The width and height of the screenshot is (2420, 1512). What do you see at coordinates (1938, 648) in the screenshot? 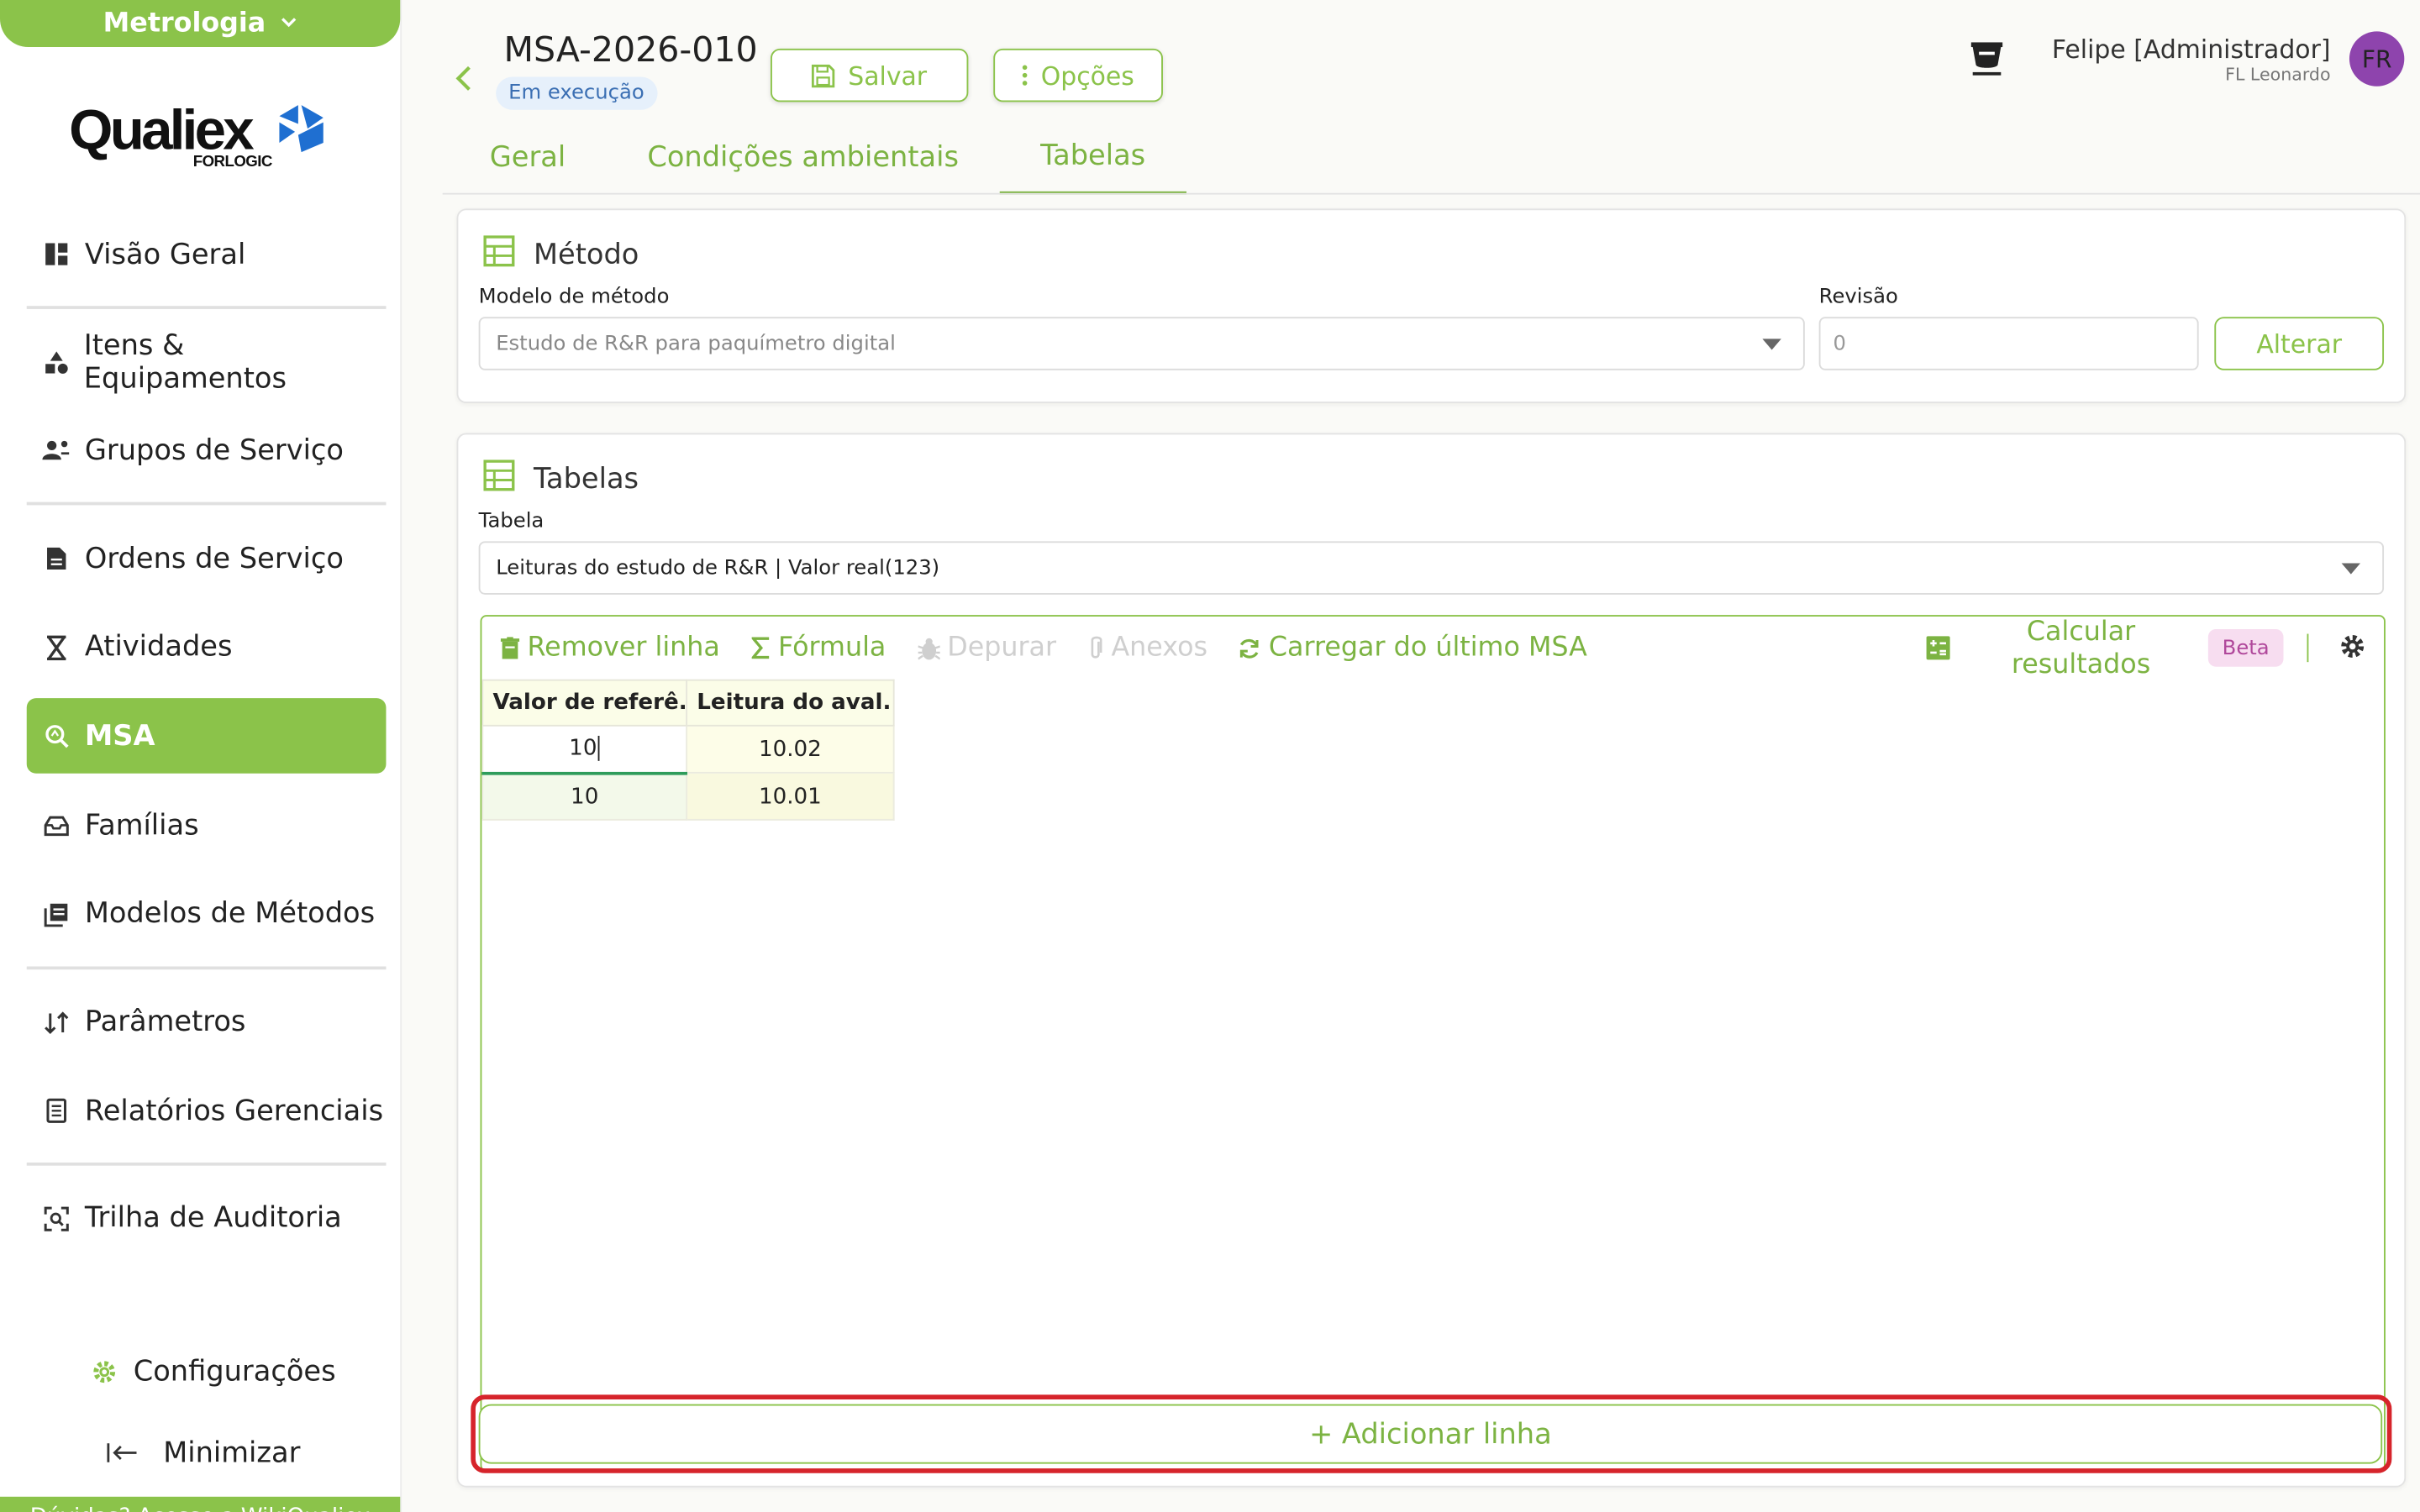
I see `calculate-results-icon` at bounding box center [1938, 648].